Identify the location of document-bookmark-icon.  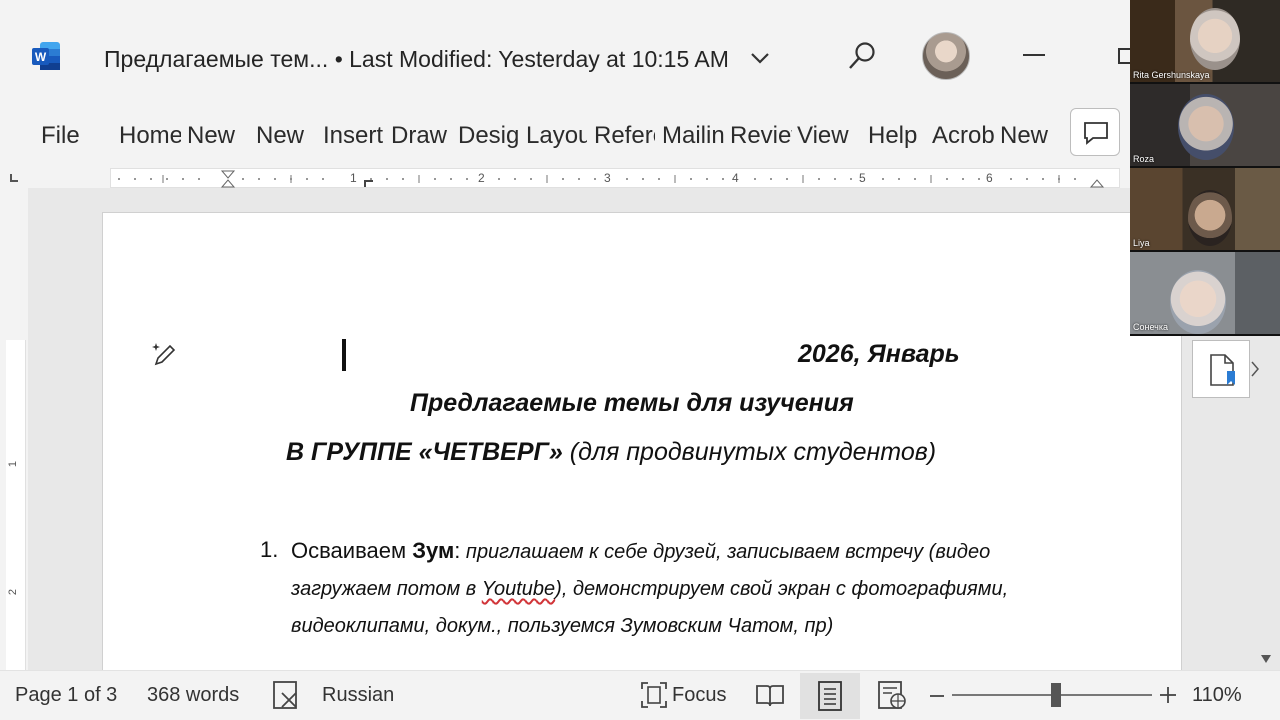
(1222, 370).